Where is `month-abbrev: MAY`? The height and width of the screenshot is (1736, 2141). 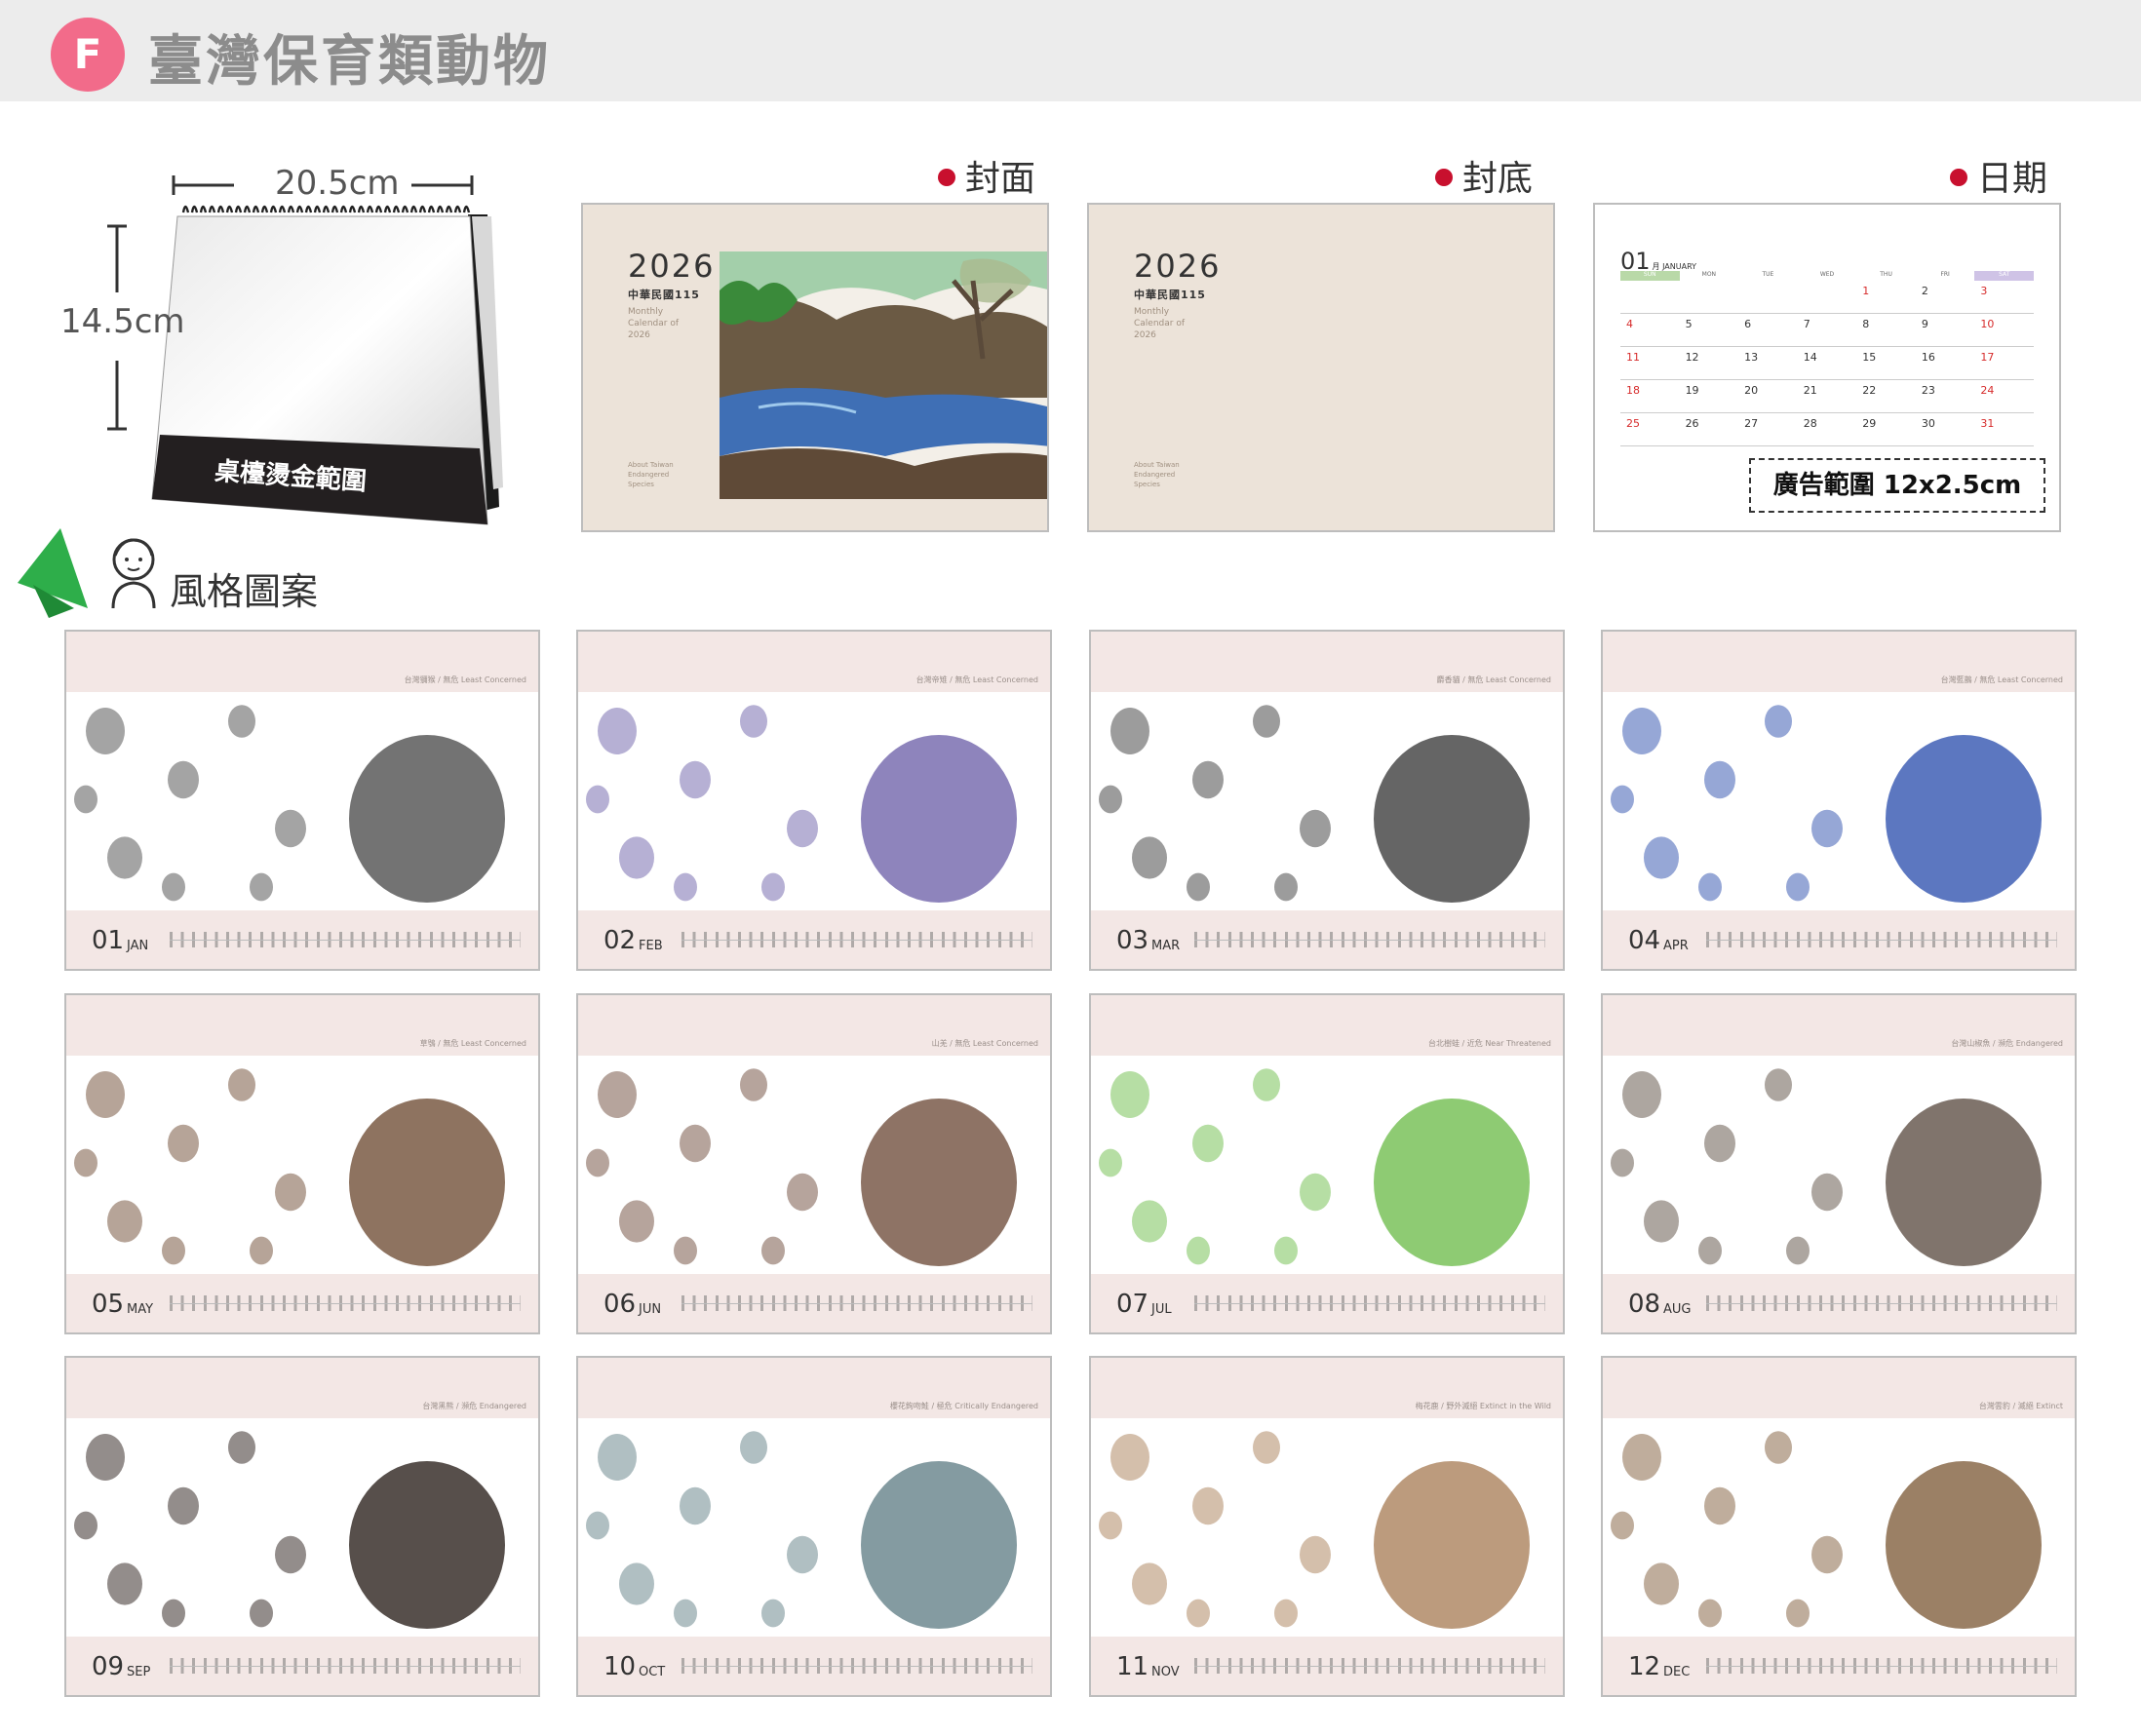 month-abbrev: MAY is located at coordinates (140, 1309).